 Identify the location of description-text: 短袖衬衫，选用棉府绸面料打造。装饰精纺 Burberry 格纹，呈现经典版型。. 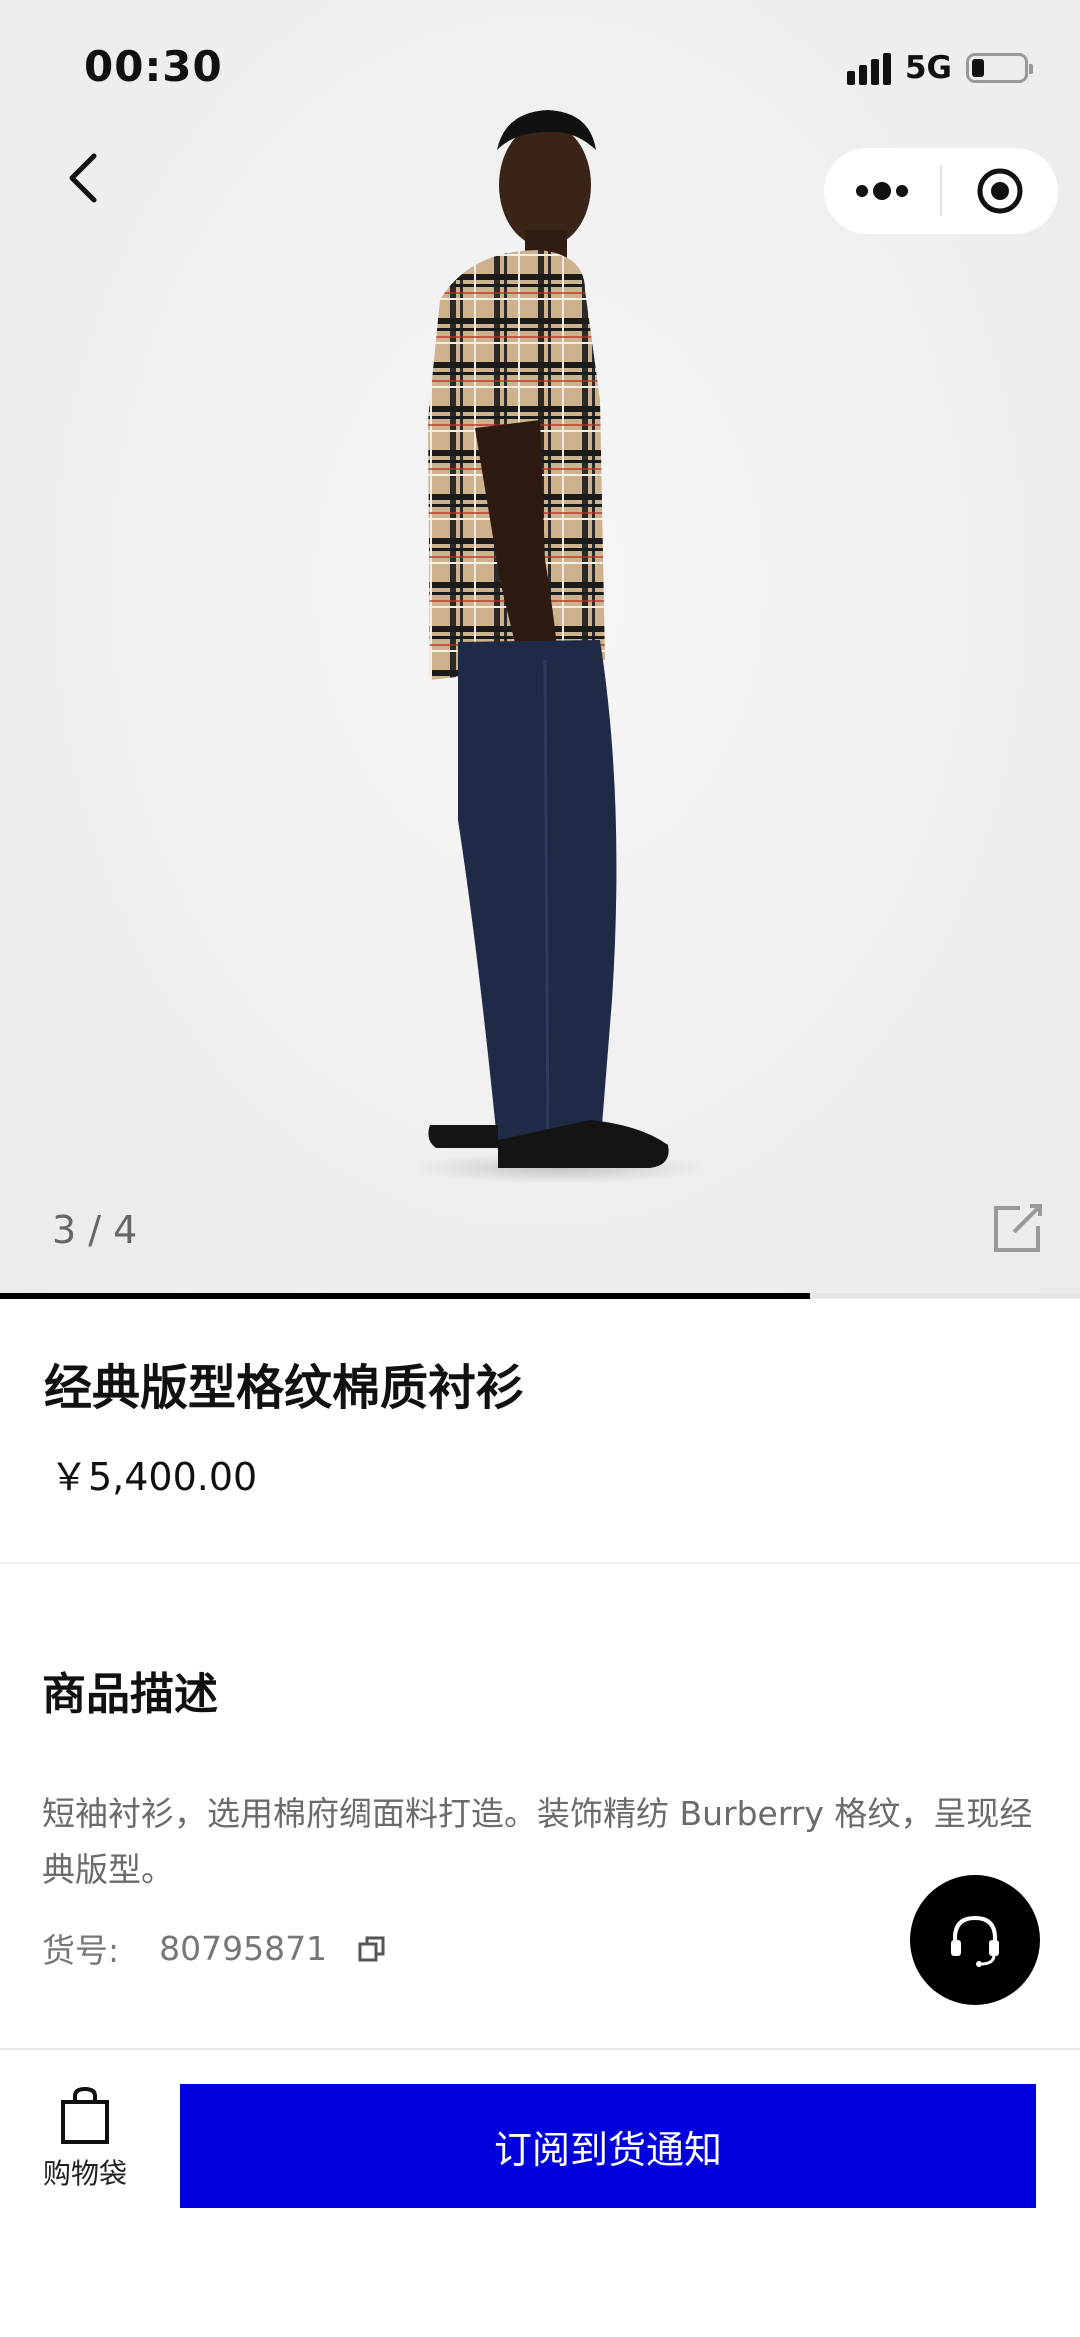
(537, 1841).